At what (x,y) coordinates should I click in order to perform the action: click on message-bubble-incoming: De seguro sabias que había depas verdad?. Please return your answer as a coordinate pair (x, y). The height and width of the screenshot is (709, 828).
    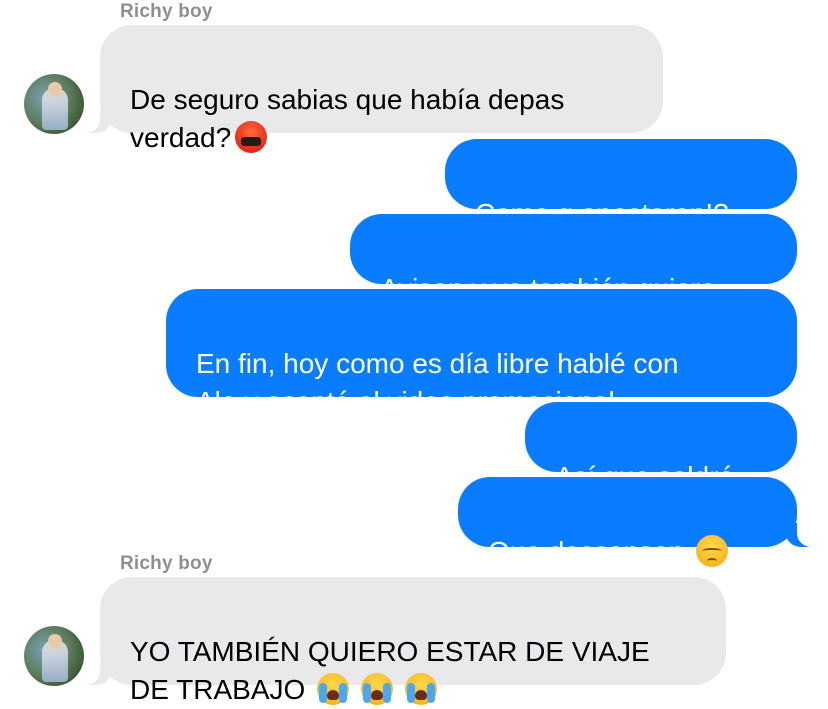
    Looking at the image, I should click on (381, 89).